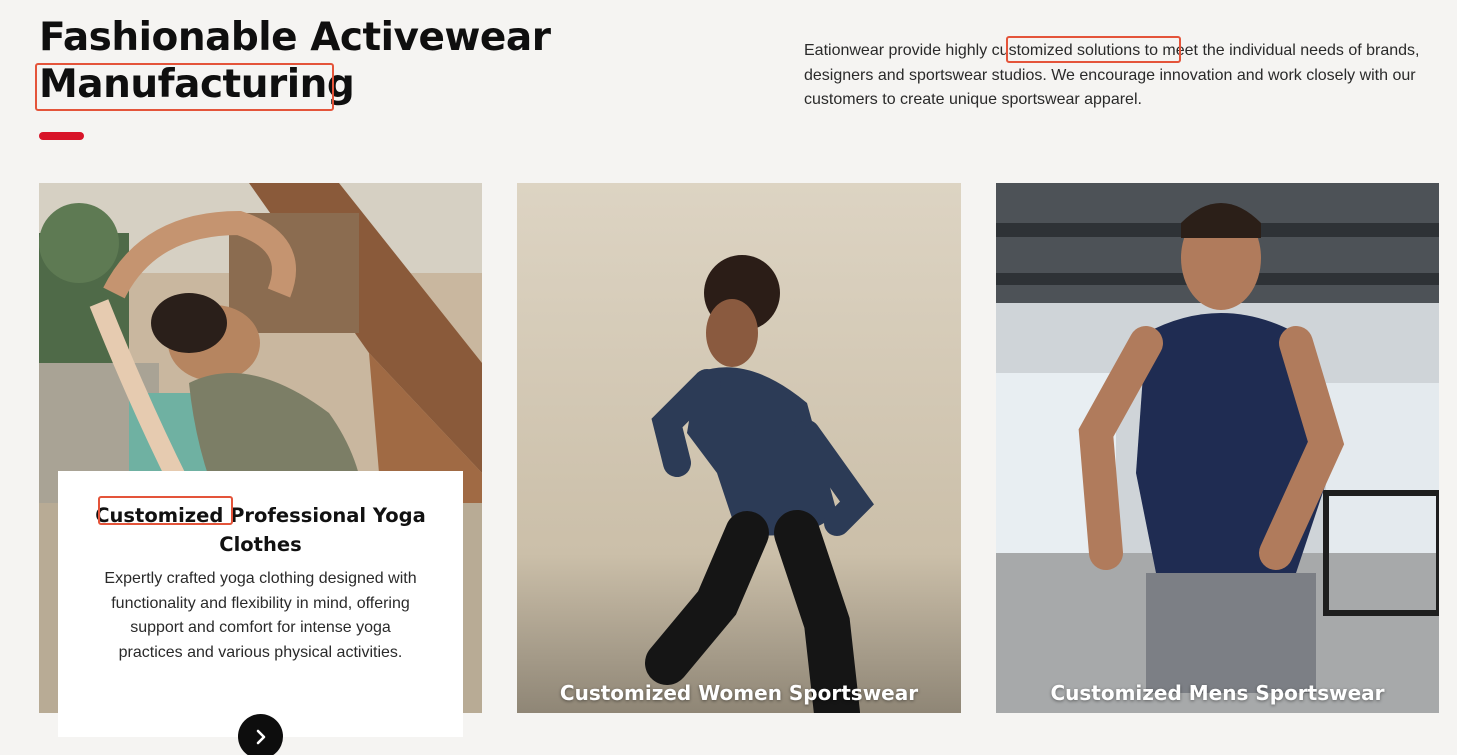  Describe the element at coordinates (739, 693) in the screenshot. I see `card-title-women: Customized Women Sportswear` at that location.